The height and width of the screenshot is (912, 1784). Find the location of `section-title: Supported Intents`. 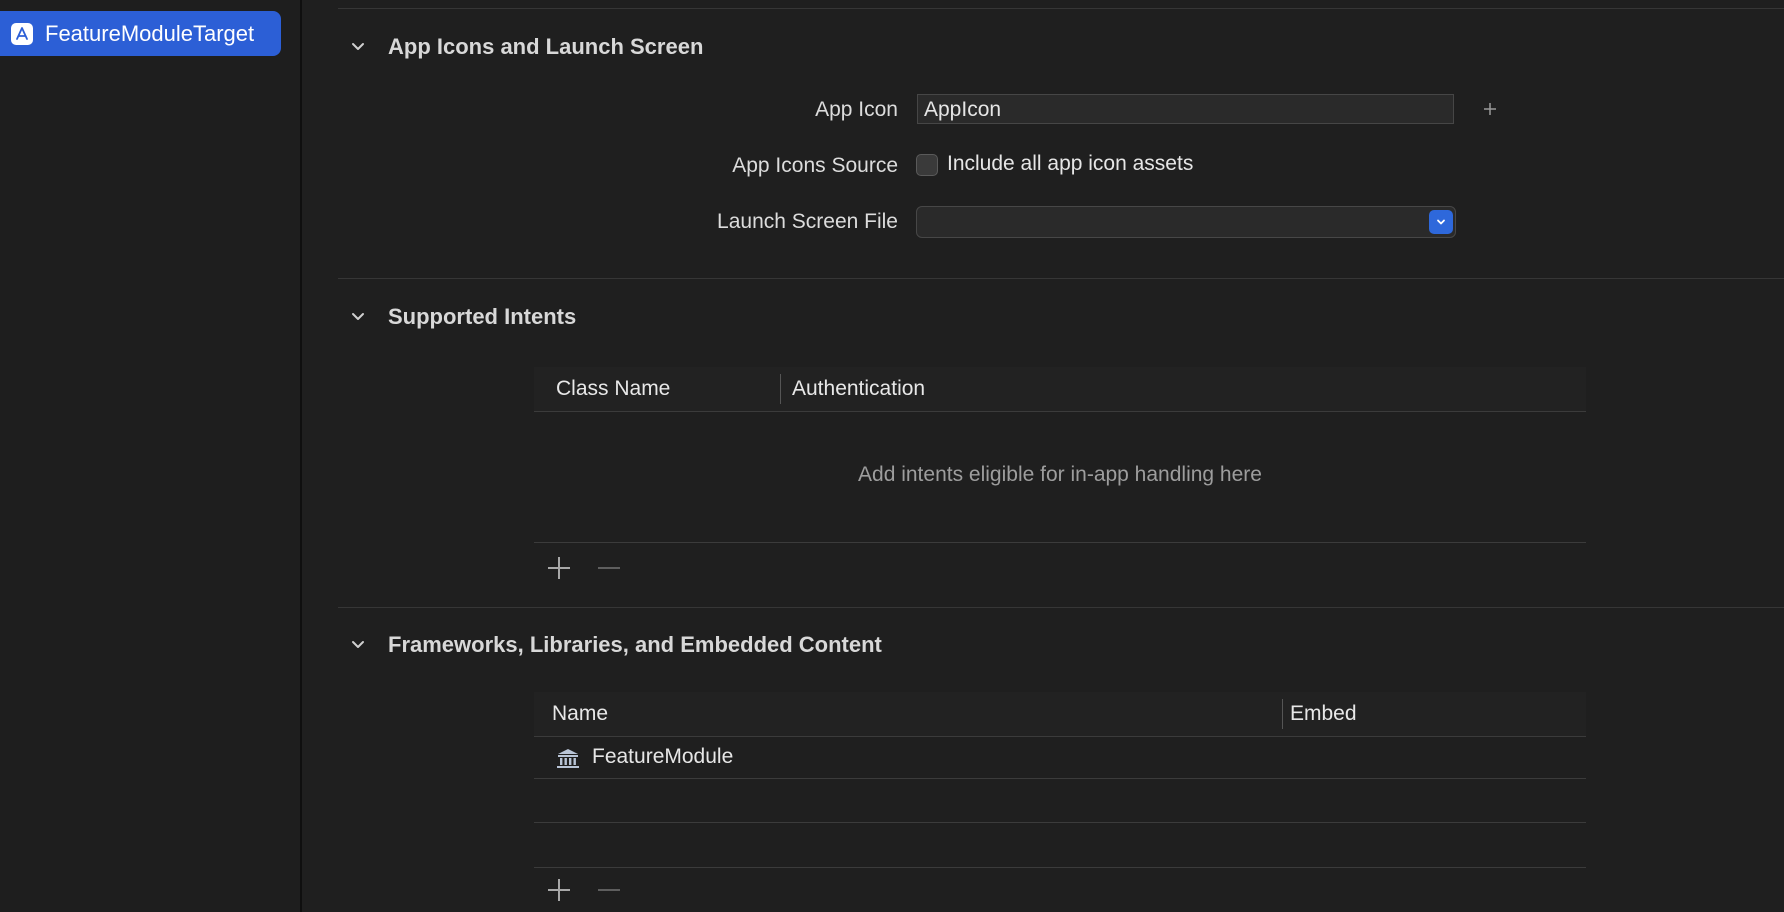

section-title: Supported Intents is located at coordinates (482, 316).